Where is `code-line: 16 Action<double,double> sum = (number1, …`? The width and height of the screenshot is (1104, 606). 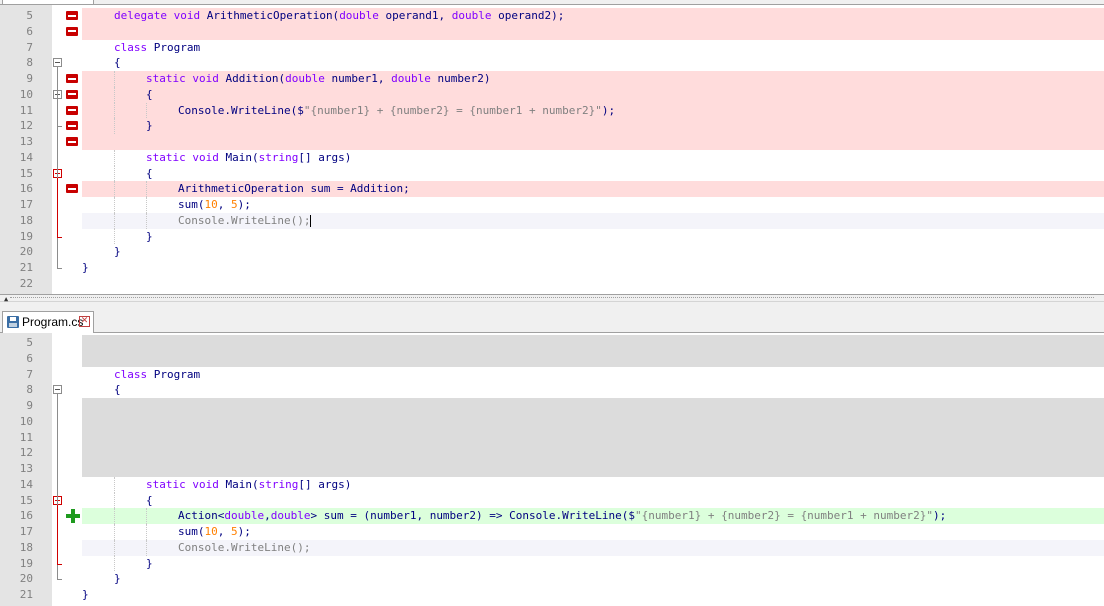 code-line: 16 Action<double,double> sum = (number1, … is located at coordinates (552, 516).